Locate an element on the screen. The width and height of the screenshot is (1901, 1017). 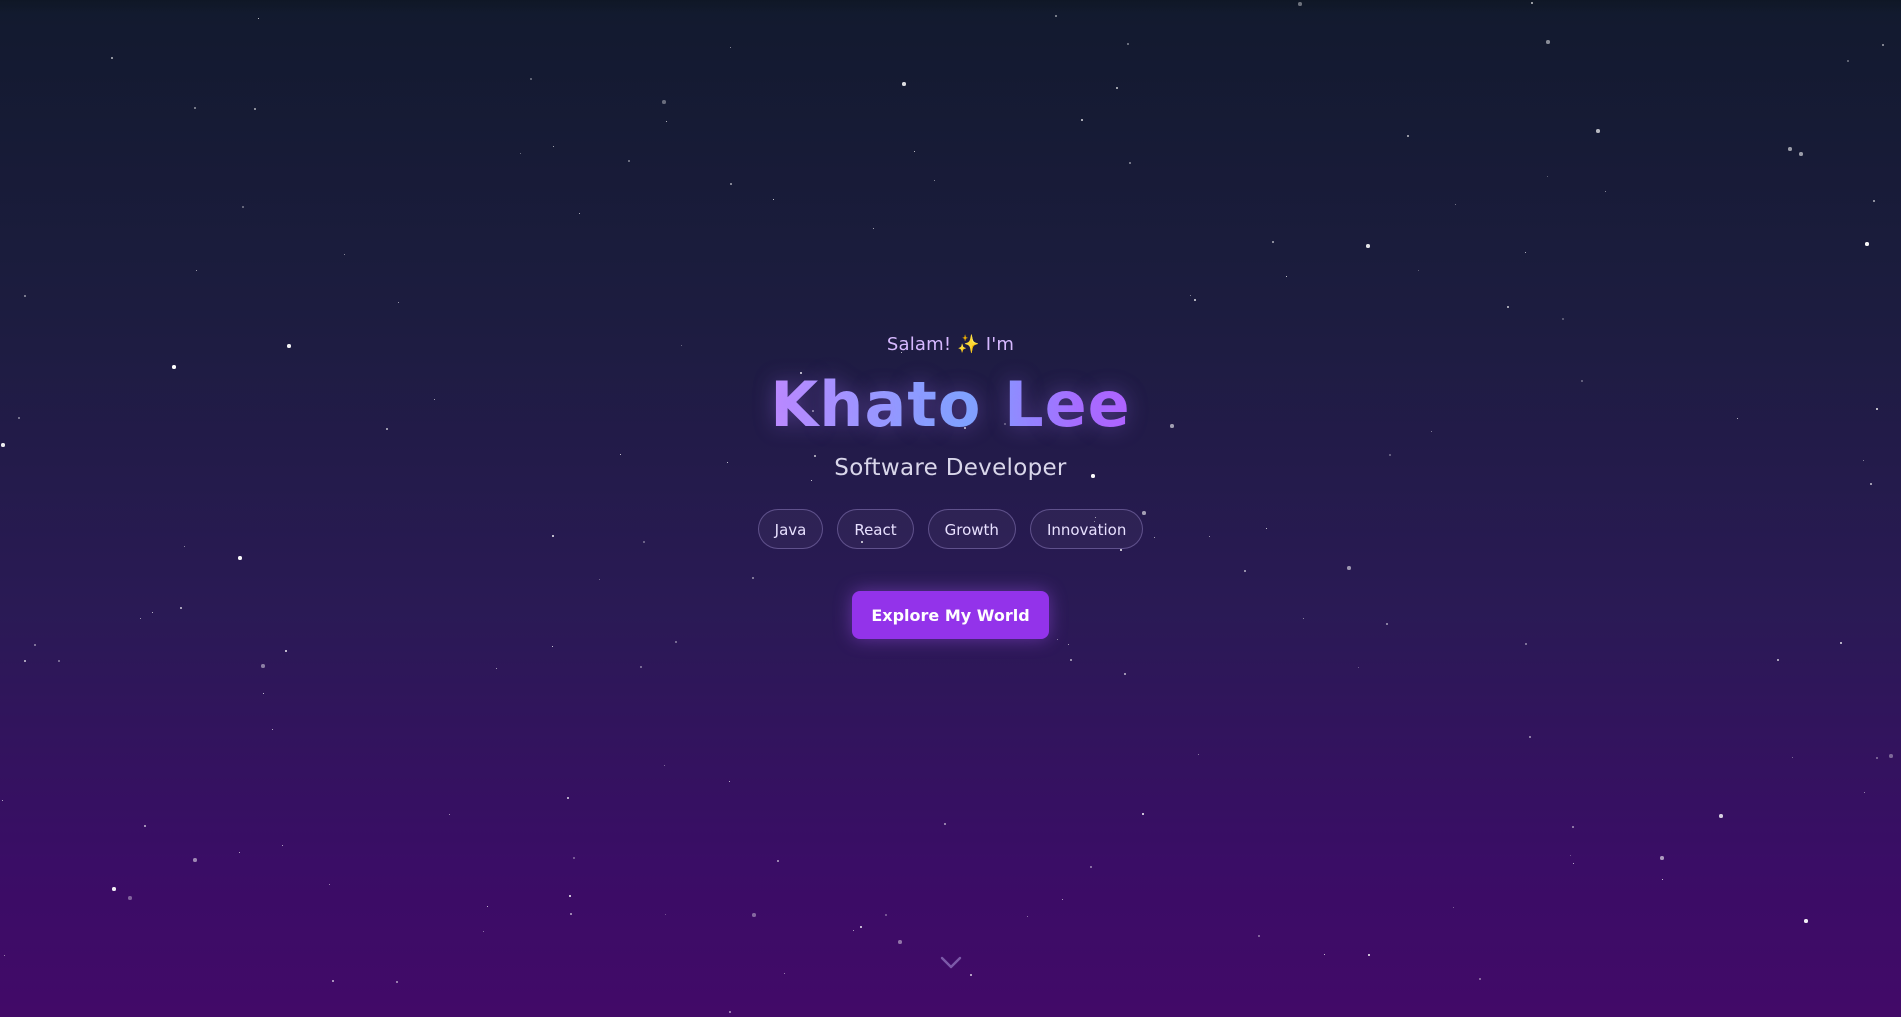
tag-react: React is located at coordinates (875, 529).